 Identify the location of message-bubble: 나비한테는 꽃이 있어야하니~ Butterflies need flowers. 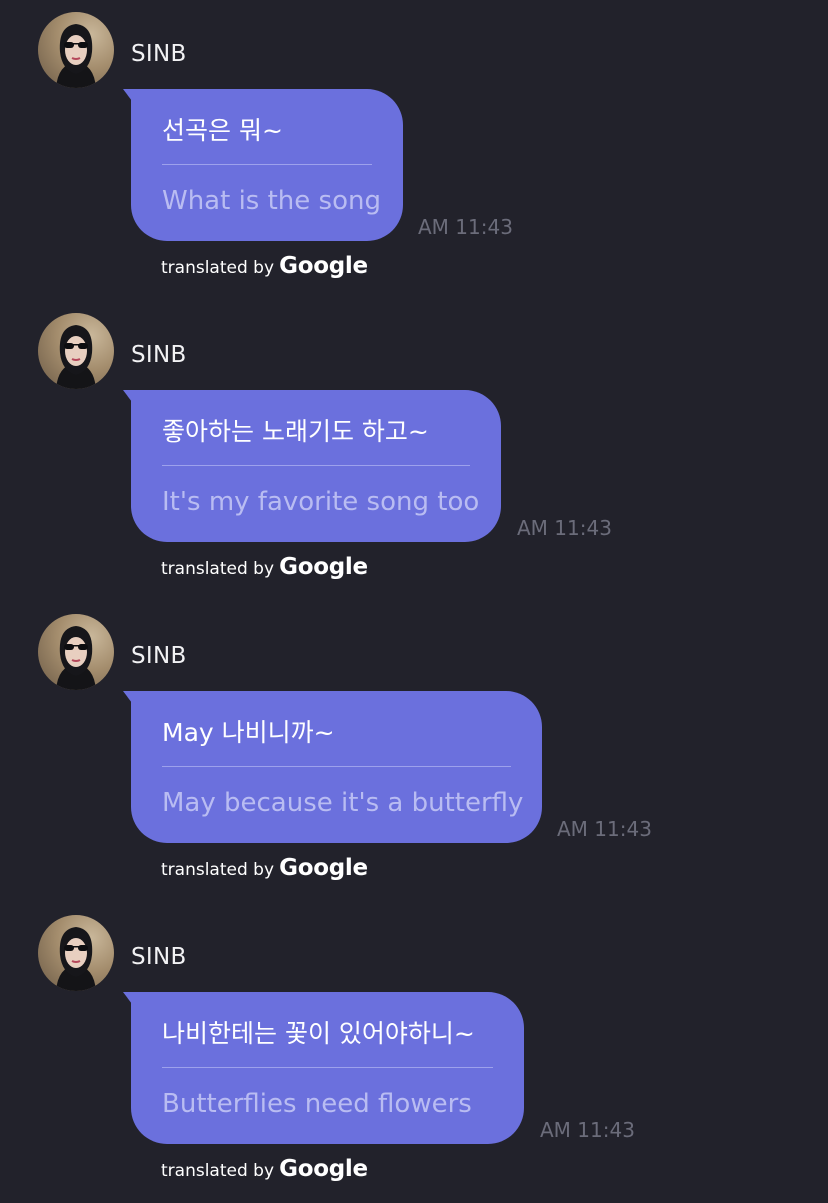
(323, 1068).